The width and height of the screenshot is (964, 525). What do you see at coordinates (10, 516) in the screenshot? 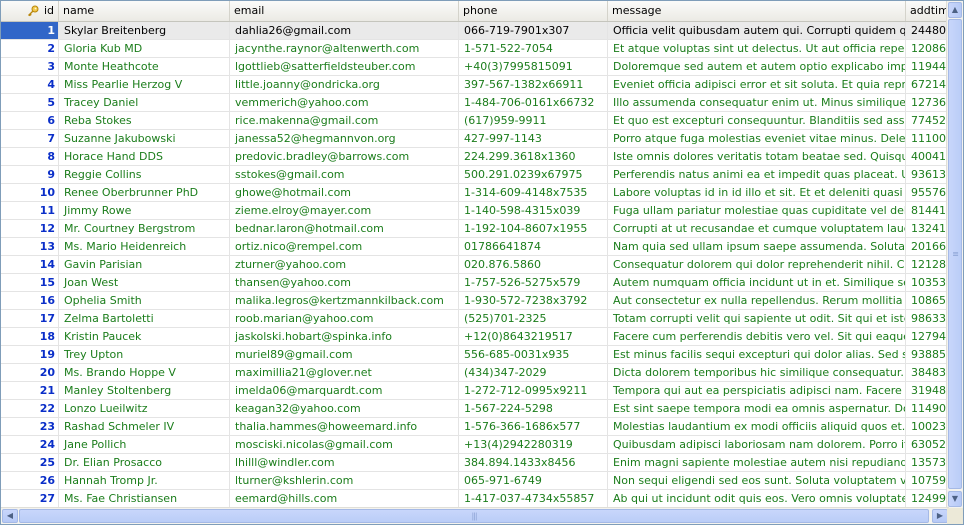
I see `arrow-left-icon: ◀` at bounding box center [10, 516].